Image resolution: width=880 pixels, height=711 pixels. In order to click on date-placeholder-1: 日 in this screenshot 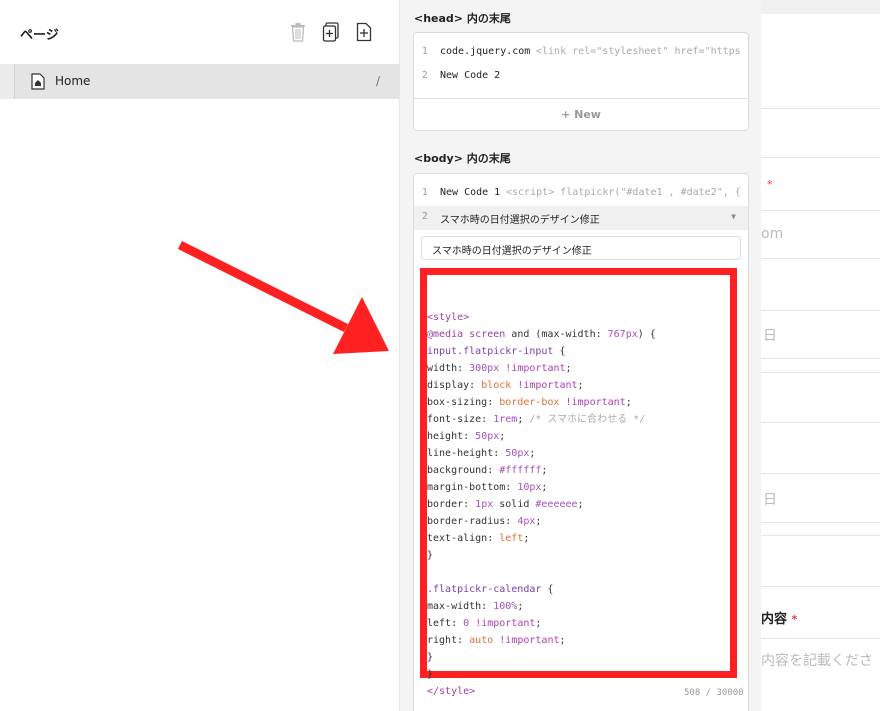, I will do `click(770, 335)`.